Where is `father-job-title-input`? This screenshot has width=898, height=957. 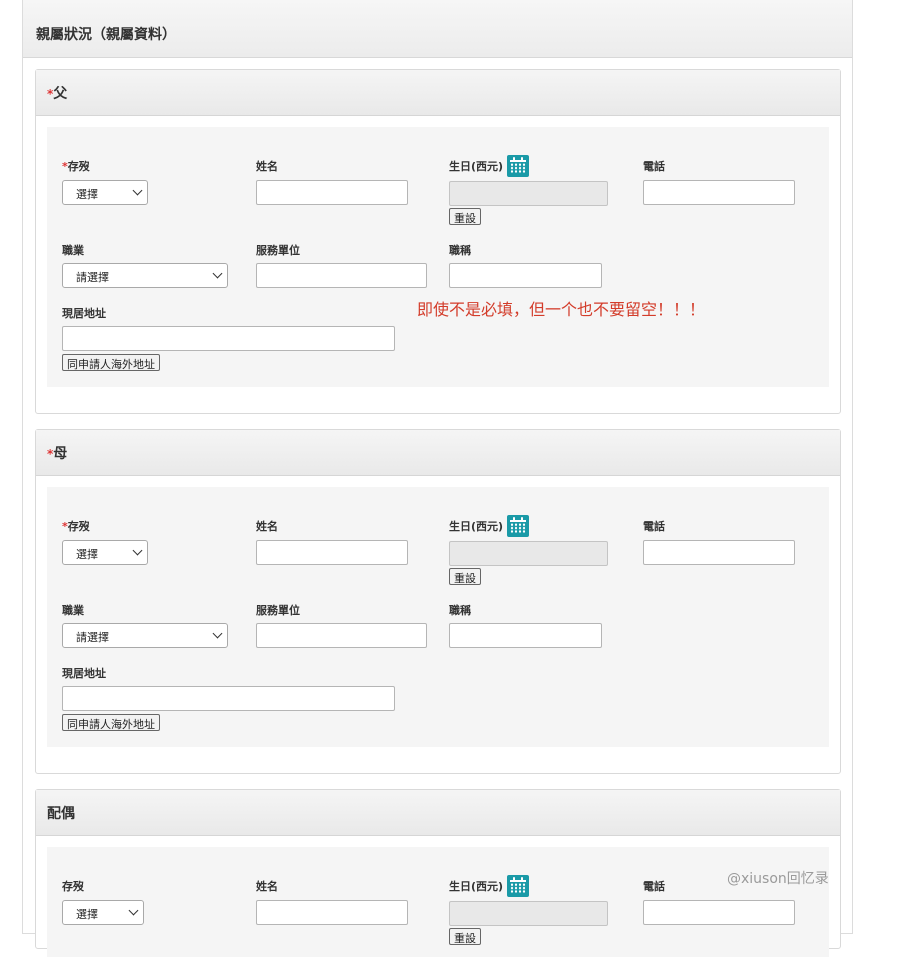 father-job-title-input is located at coordinates (525, 275).